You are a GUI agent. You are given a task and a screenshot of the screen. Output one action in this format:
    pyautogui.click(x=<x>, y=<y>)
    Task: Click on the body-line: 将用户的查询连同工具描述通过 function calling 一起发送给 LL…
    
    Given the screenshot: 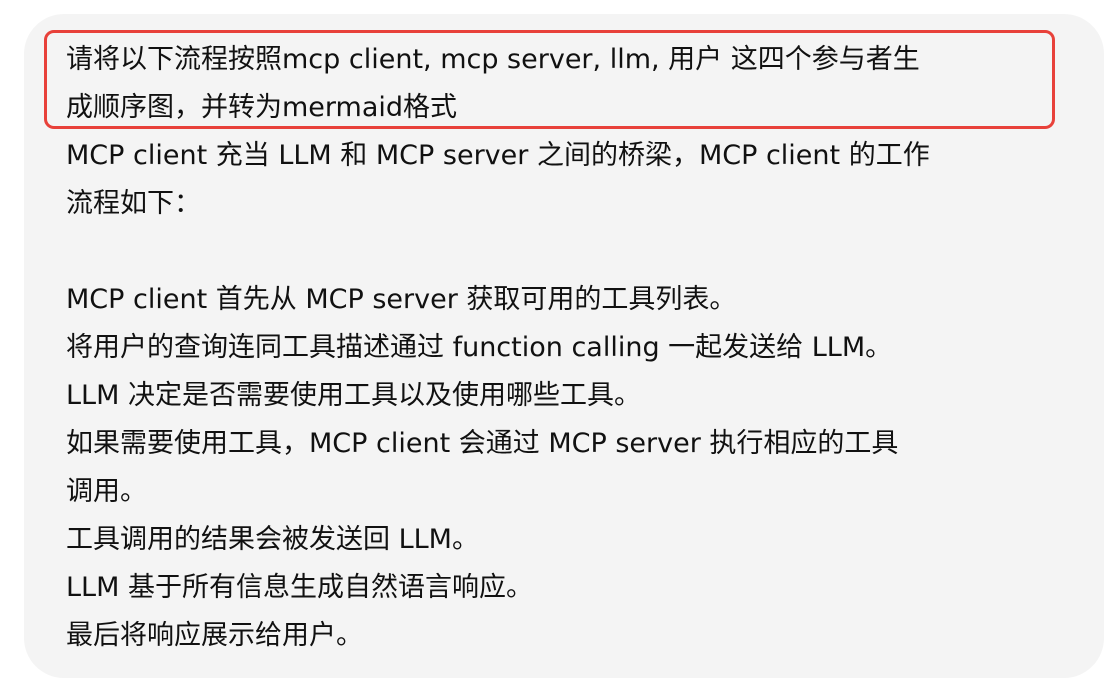 What is the action you would take?
    pyautogui.click(x=479, y=347)
    